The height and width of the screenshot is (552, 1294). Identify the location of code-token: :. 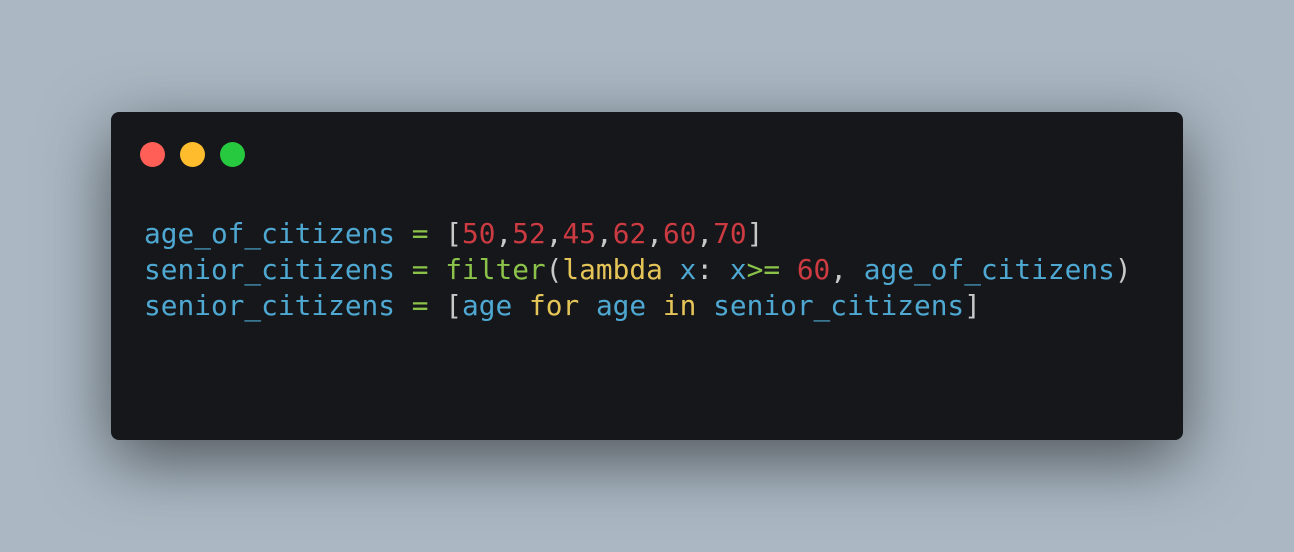
(713, 269).